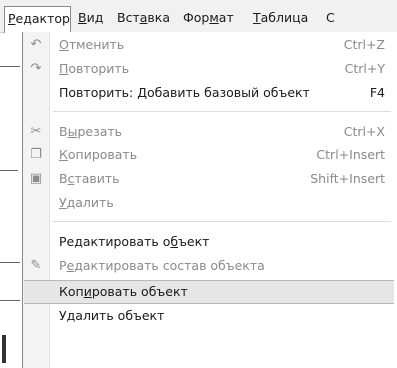 The image size is (397, 368). I want to click on menu-item-edit-composition: ✎ Редактировать состав объекта, so click(209, 266).